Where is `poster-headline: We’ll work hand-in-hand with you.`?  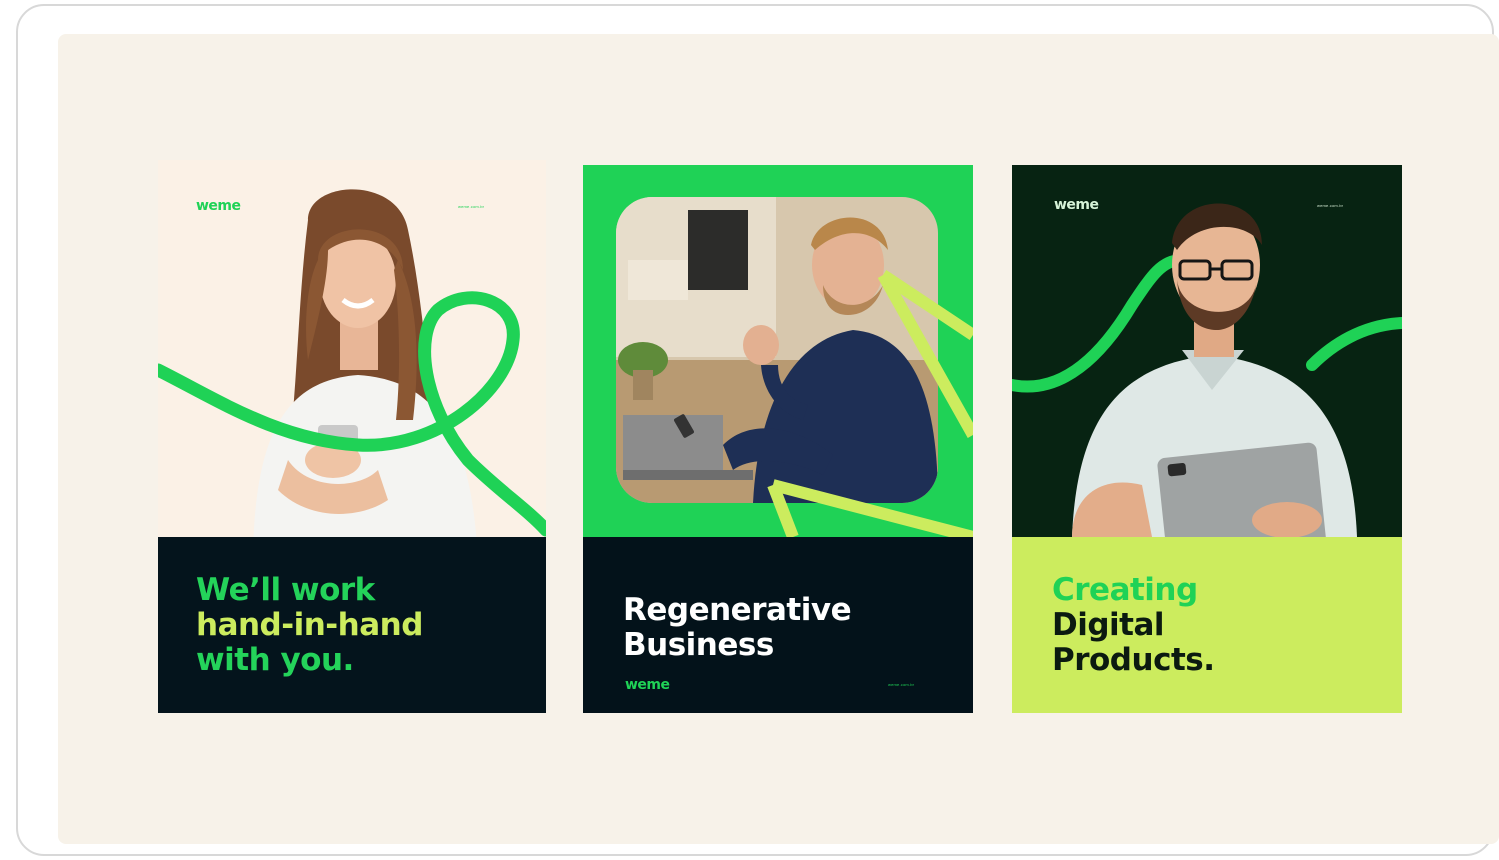 poster-headline: We’ll work hand-in-hand with you. is located at coordinates (309, 625).